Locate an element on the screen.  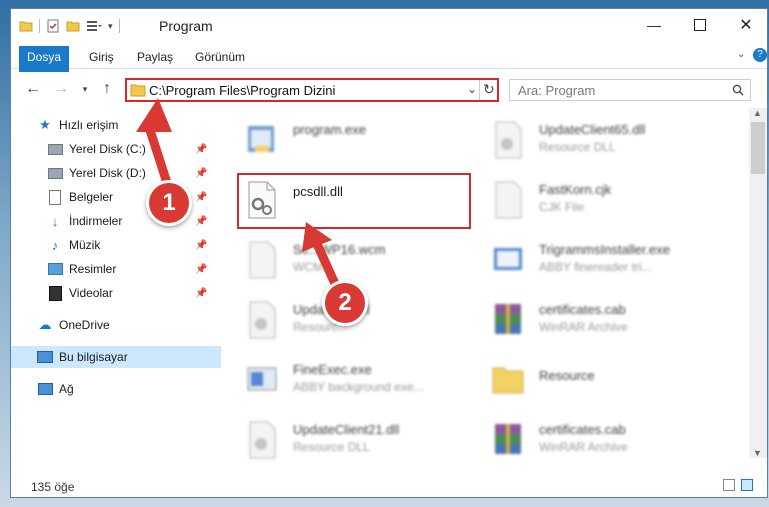
arrow-to-address-bar is located at coordinates (159, 158).